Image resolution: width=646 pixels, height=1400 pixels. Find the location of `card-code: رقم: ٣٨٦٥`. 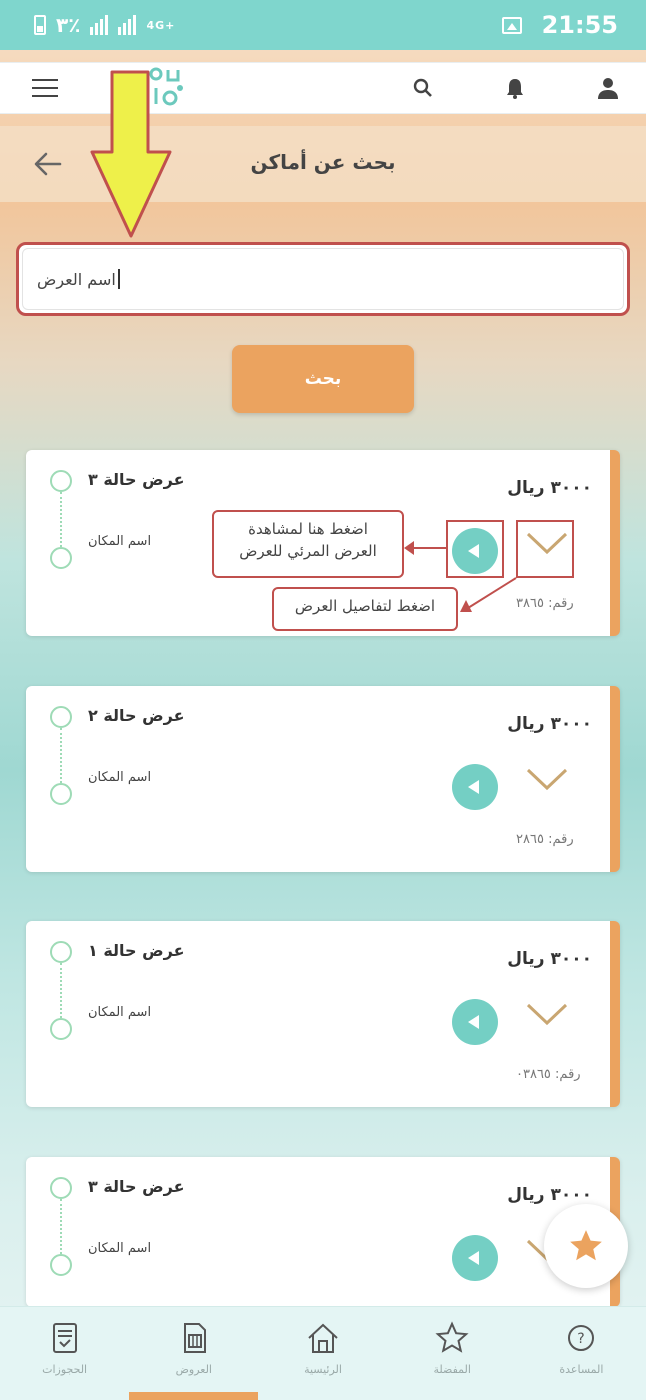

card-code: رقم: ٣٨٦٥ is located at coordinates (545, 603).